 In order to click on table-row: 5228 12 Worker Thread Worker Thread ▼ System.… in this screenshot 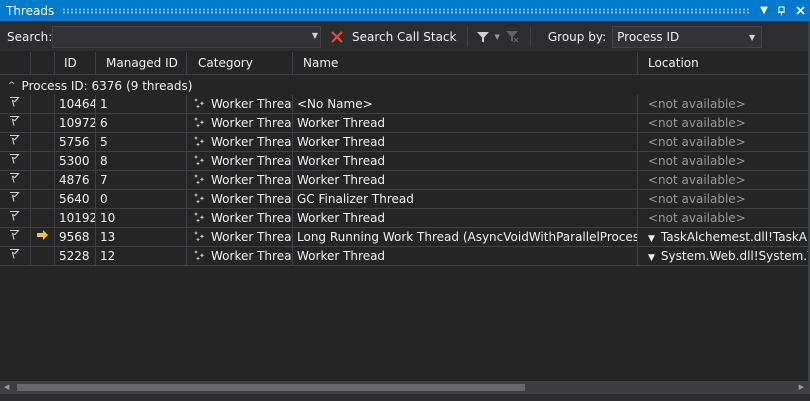, I will do `click(405, 256)`.